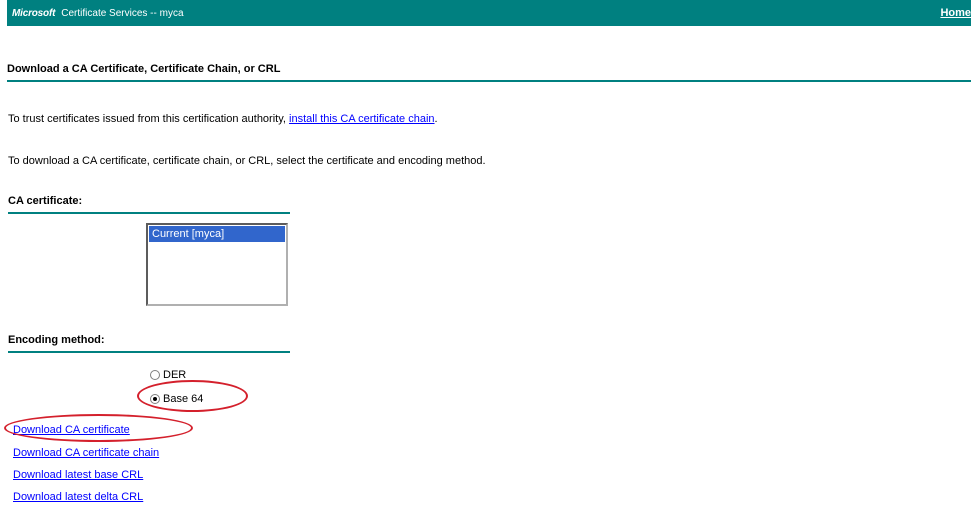 This screenshot has width=971, height=523. Describe the element at coordinates (86, 453) in the screenshot. I see `download-ca-chain-link: Download CA certificate chain` at that location.